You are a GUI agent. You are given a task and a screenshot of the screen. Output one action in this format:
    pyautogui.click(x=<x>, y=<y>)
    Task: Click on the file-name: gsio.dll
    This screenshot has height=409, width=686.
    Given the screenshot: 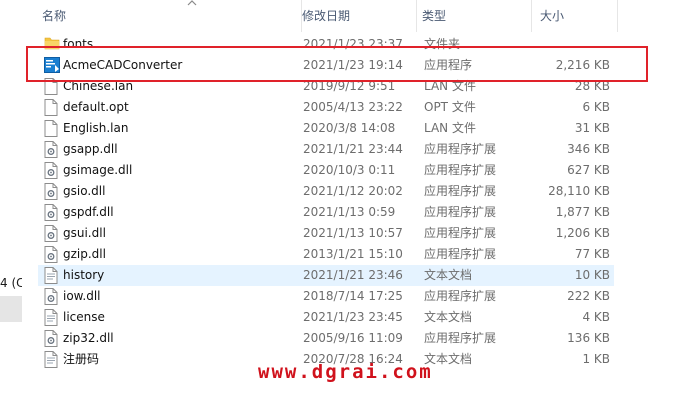 What is the action you would take?
    pyautogui.click(x=84, y=191)
    